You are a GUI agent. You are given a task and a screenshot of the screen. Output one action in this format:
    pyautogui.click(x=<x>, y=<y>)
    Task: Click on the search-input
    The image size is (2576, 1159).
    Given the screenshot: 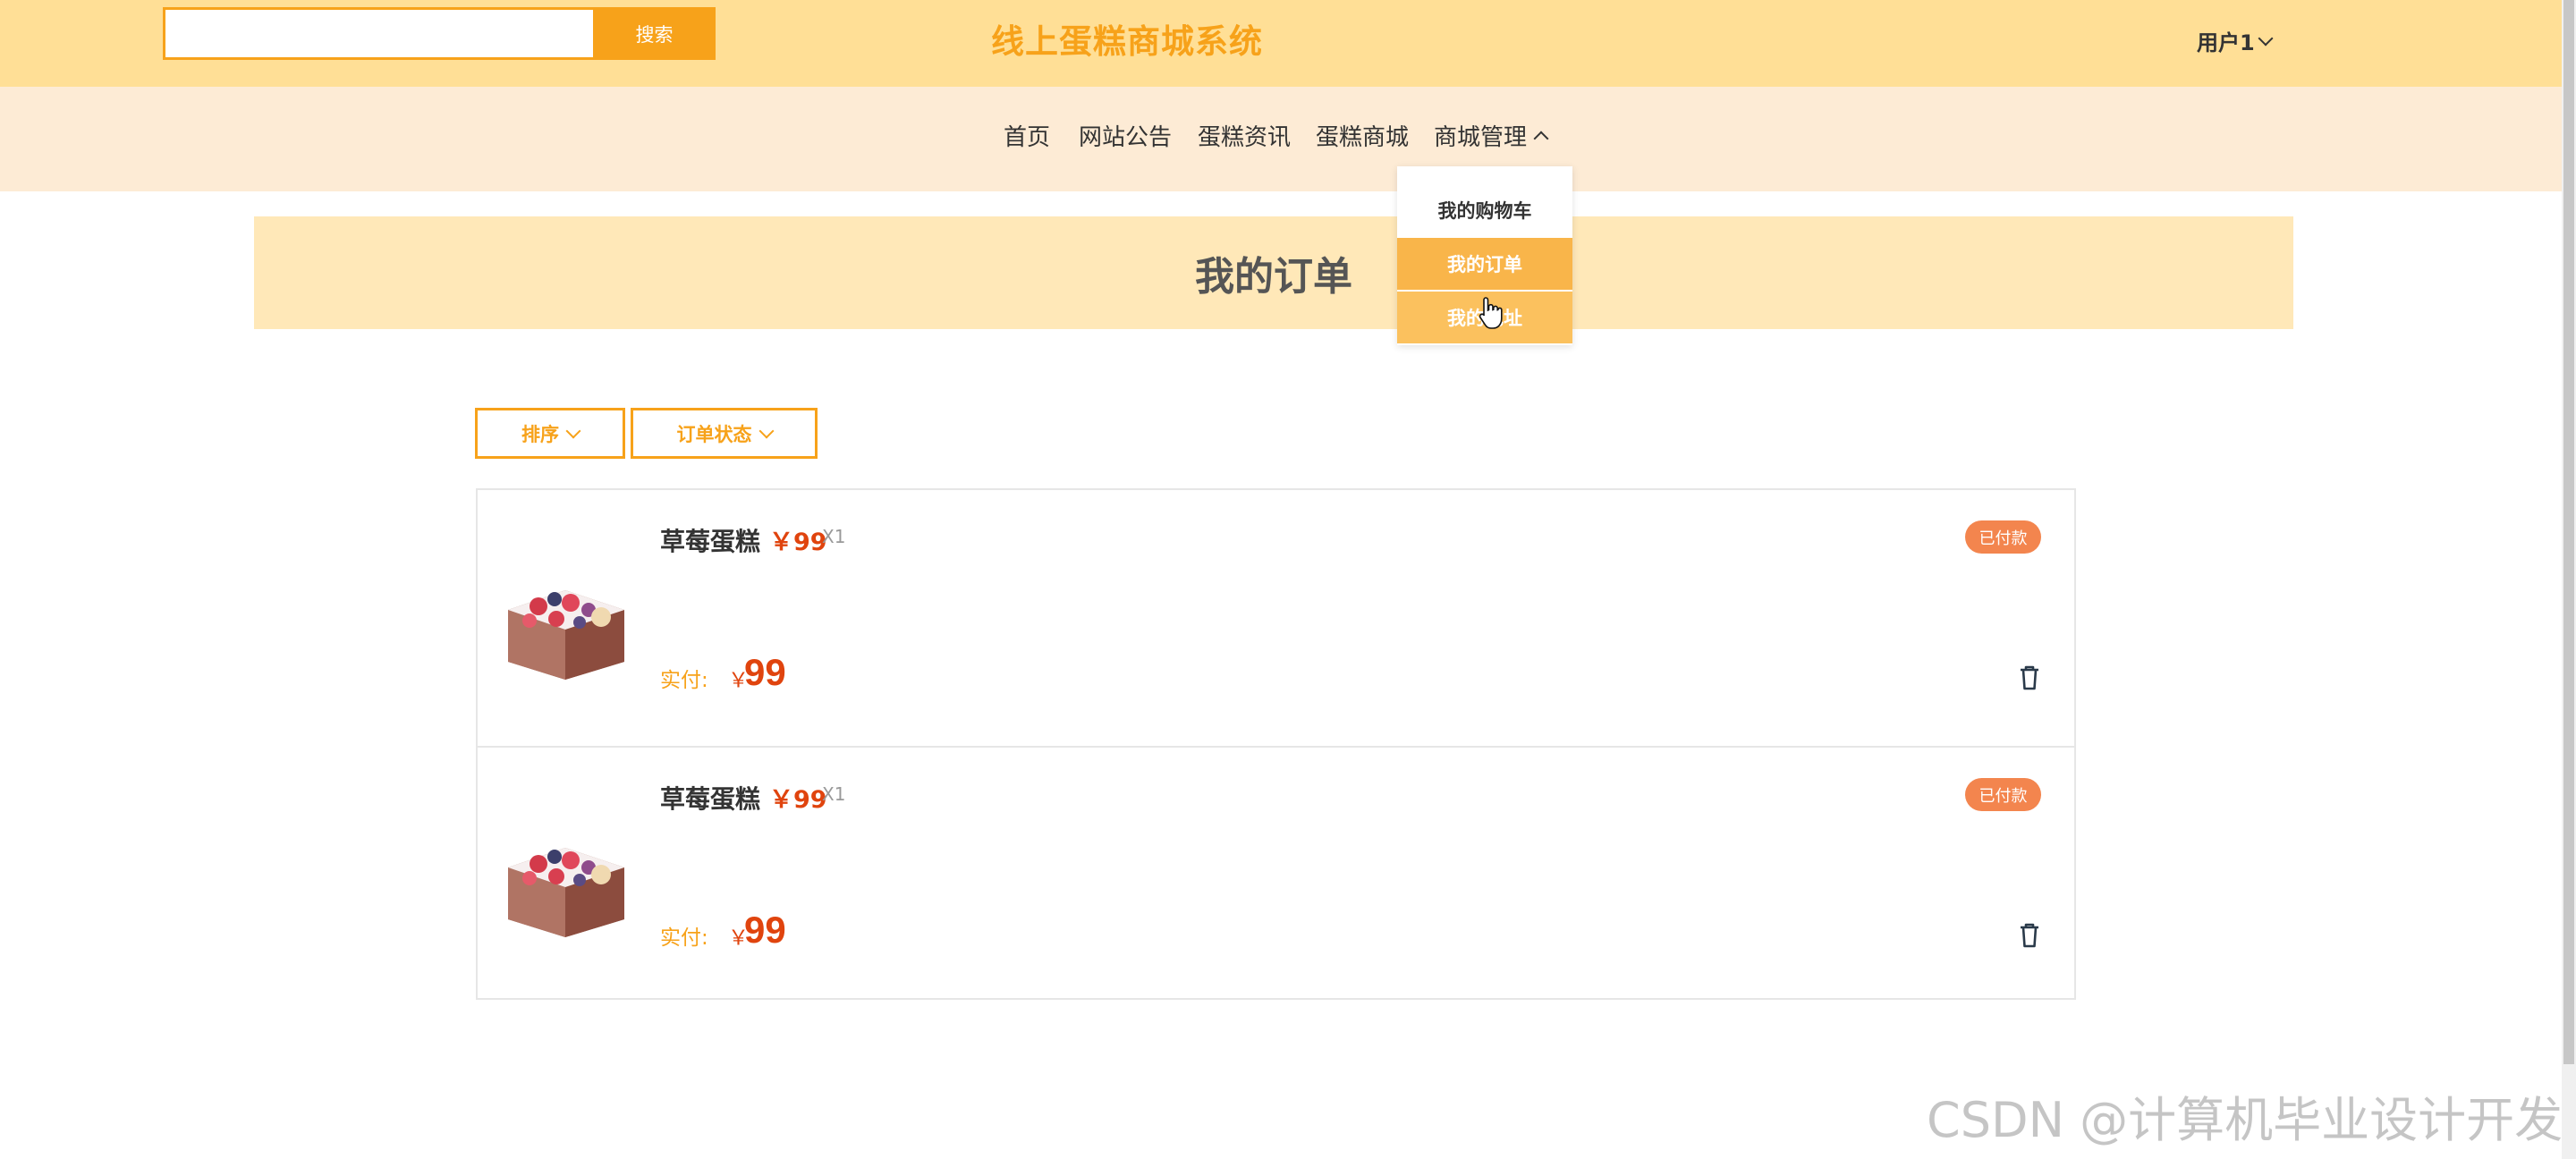 What is the action you would take?
    pyautogui.click(x=387, y=33)
    